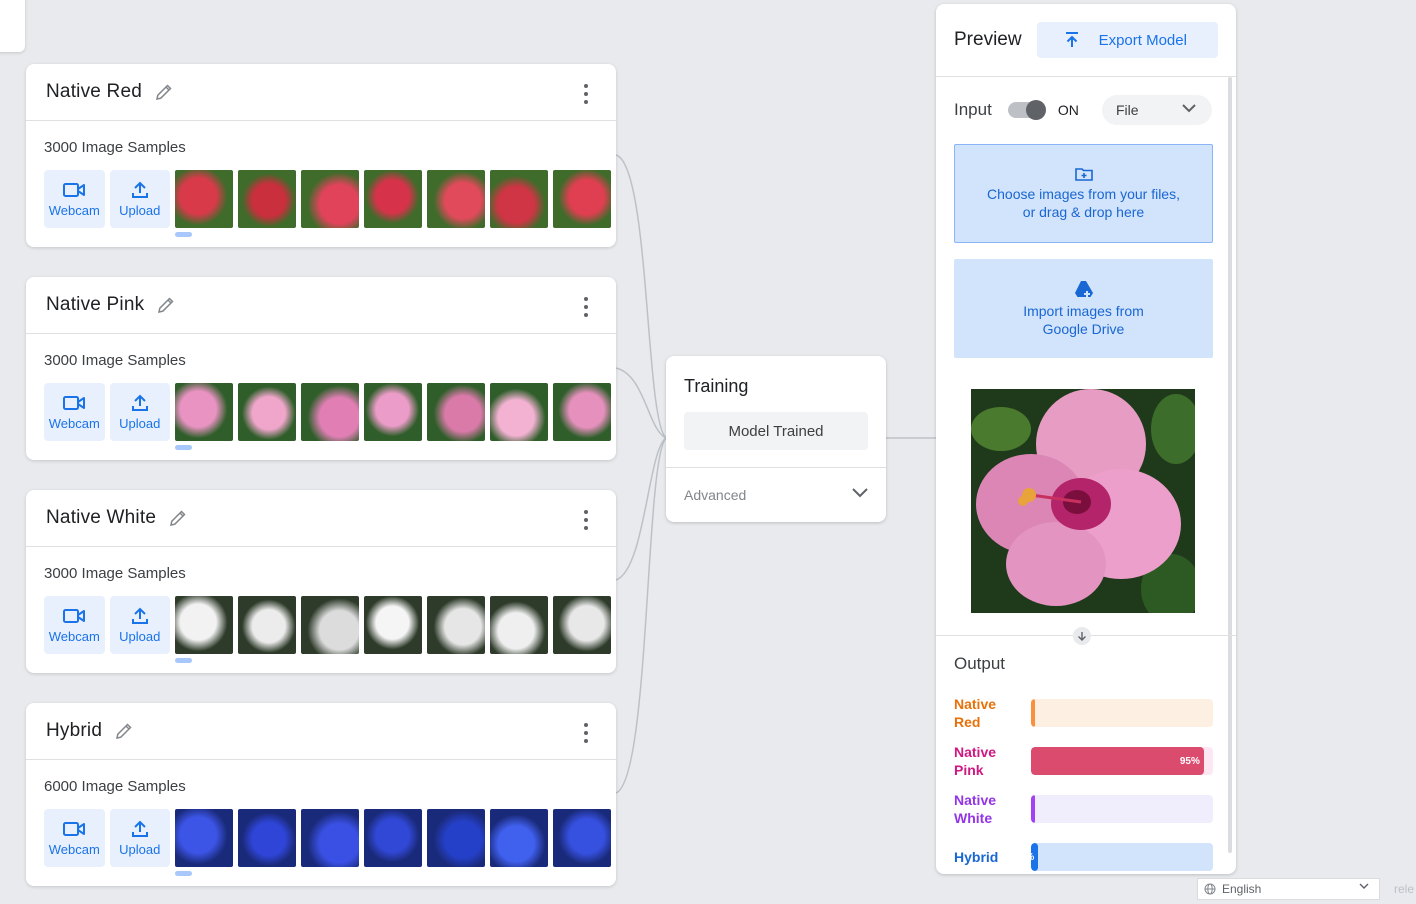 Image resolution: width=1416 pixels, height=904 pixels. What do you see at coordinates (74, 636) in the screenshot?
I see `webcam-label: Webcam` at bounding box center [74, 636].